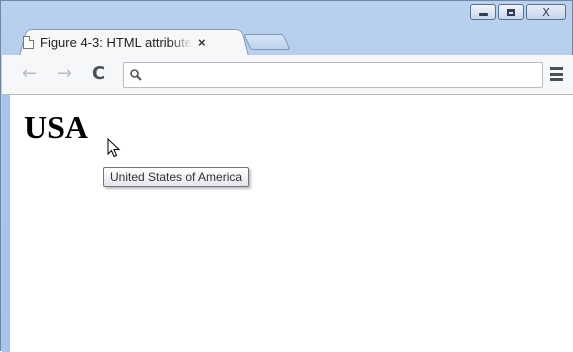 The image size is (573, 352). What do you see at coordinates (176, 177) in the screenshot?
I see `tooltip: United States of America` at bounding box center [176, 177].